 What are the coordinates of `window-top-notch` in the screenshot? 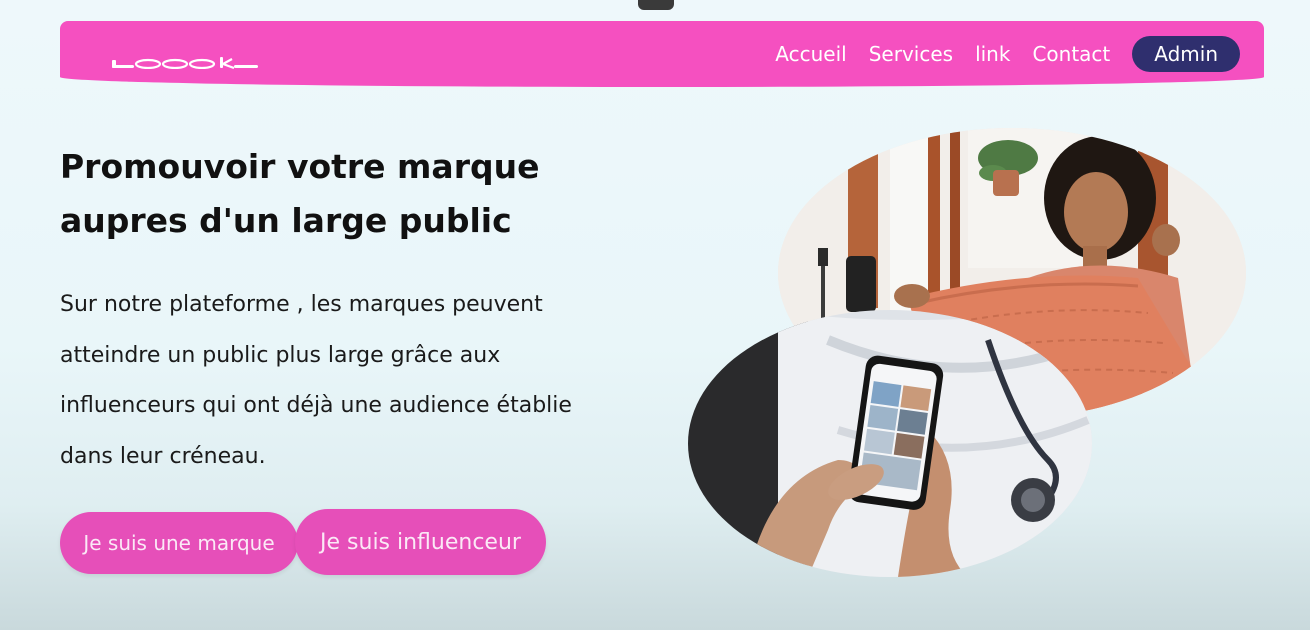 It's located at (656, 5).